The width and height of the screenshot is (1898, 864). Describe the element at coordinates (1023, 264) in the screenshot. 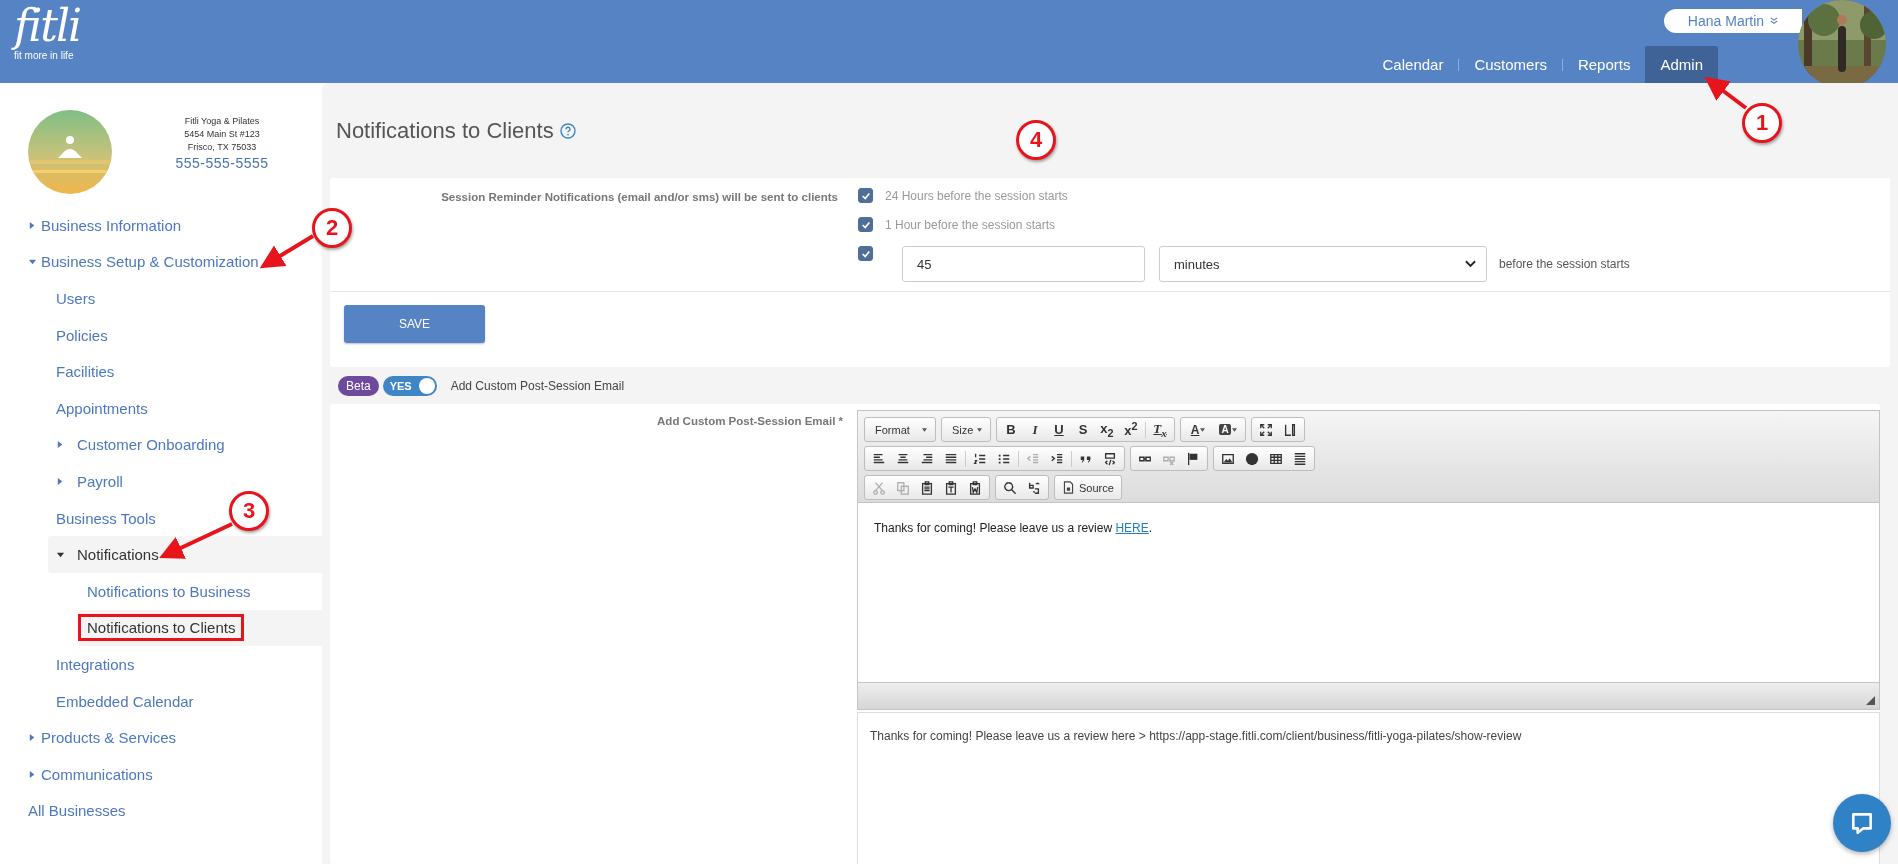

I see `input-field: 45` at that location.